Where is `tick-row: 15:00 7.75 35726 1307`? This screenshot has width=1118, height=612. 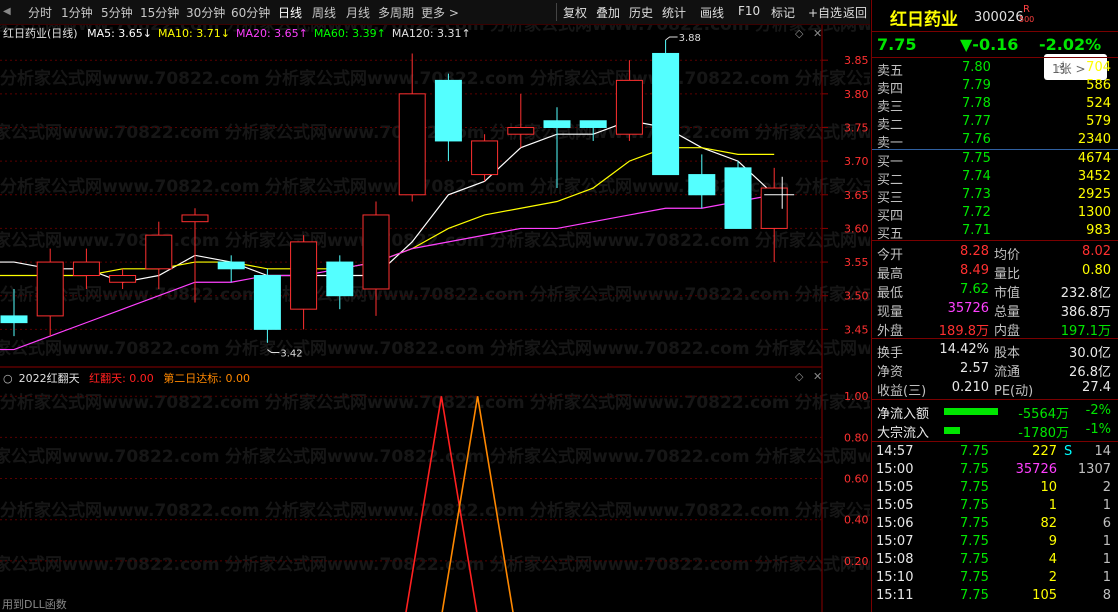 tick-row: 15:00 7.75 35726 1307 is located at coordinates (995, 470).